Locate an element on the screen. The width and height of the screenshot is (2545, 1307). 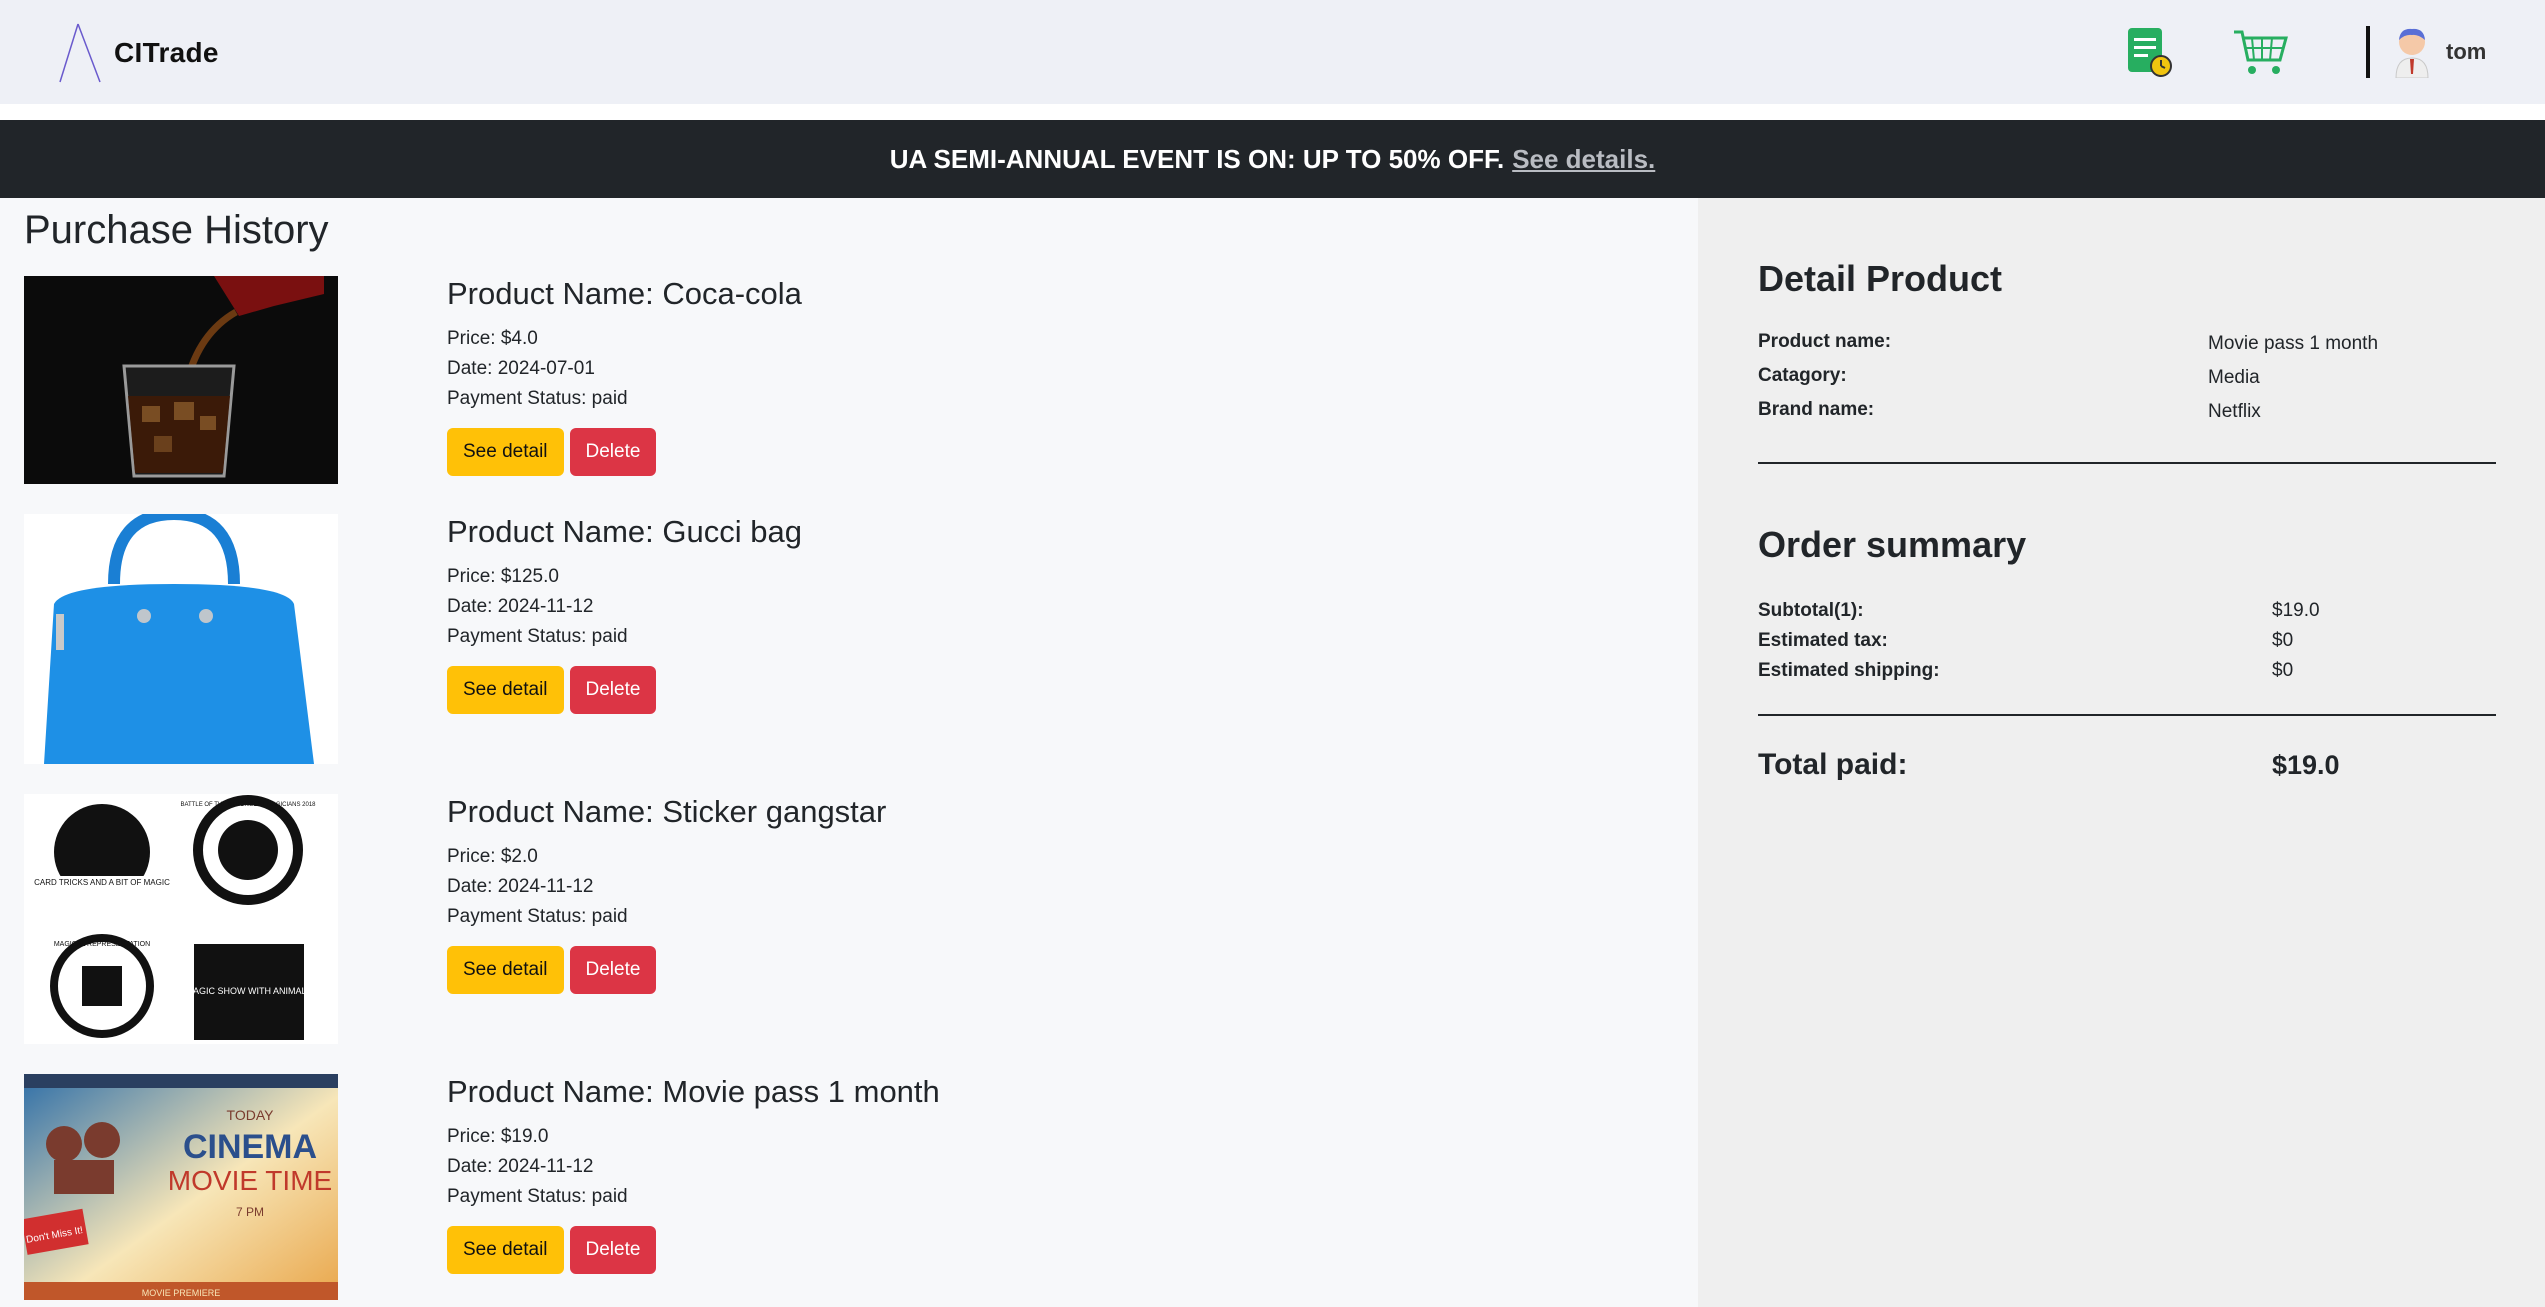
summary-value-tax: $0 is located at coordinates (2283, 640).